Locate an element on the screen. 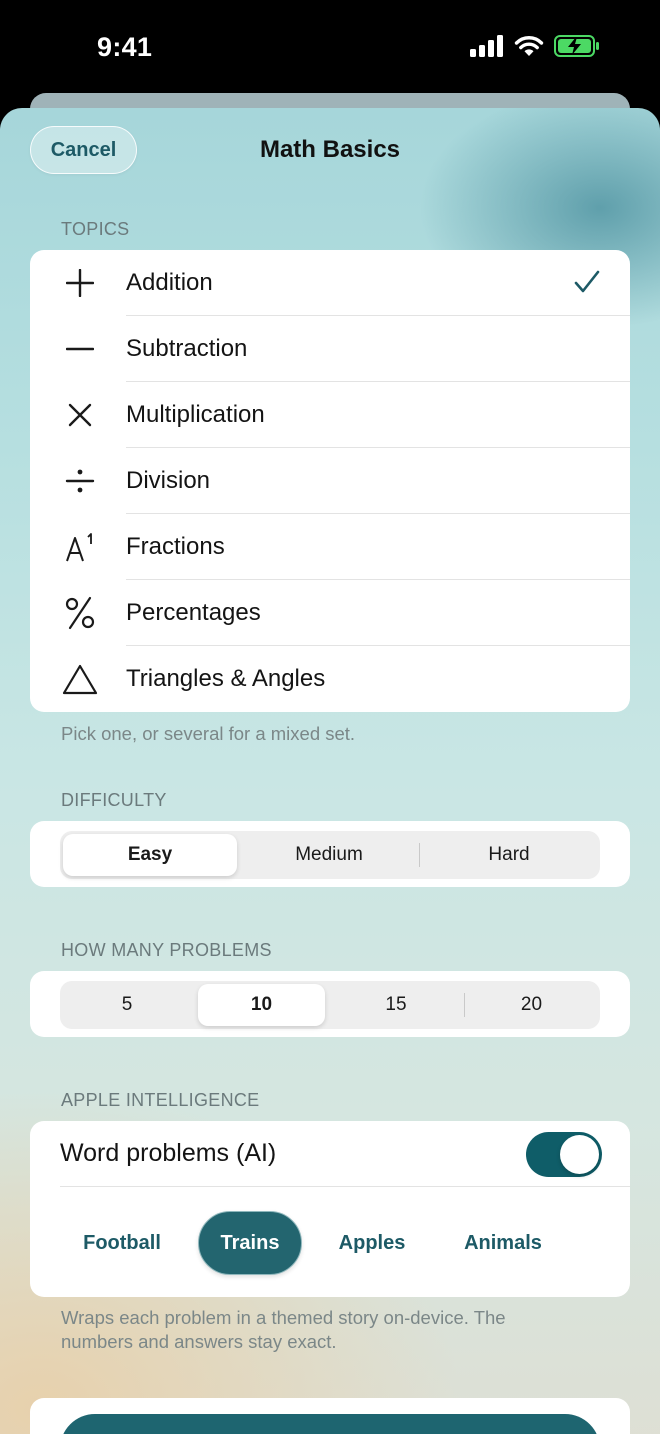 This screenshot has width=660, height=1434. topic-label: Addition is located at coordinates (169, 282).